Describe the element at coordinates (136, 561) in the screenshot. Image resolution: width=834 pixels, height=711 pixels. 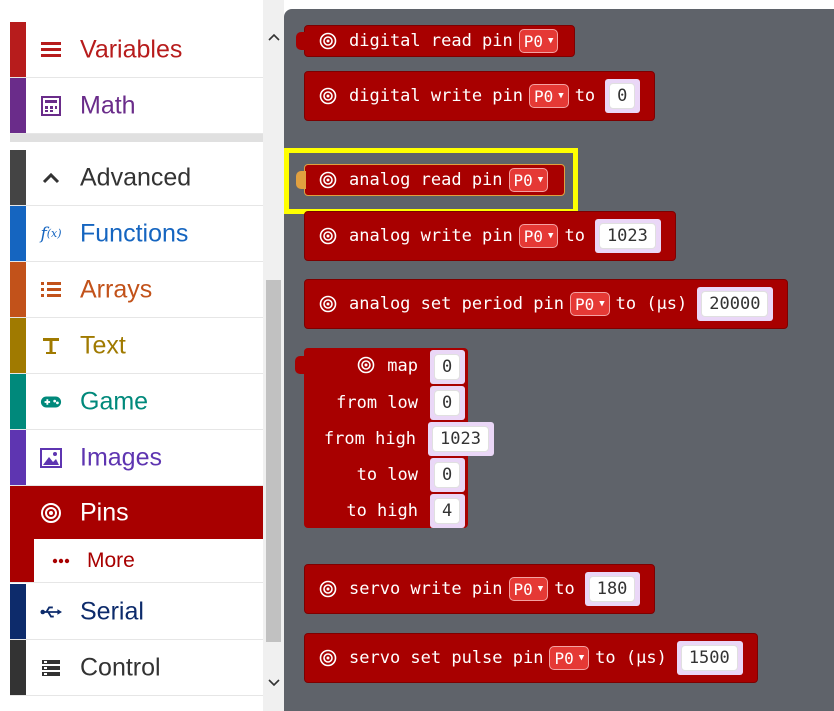
I see `toolbox-subcategory-more: More` at that location.